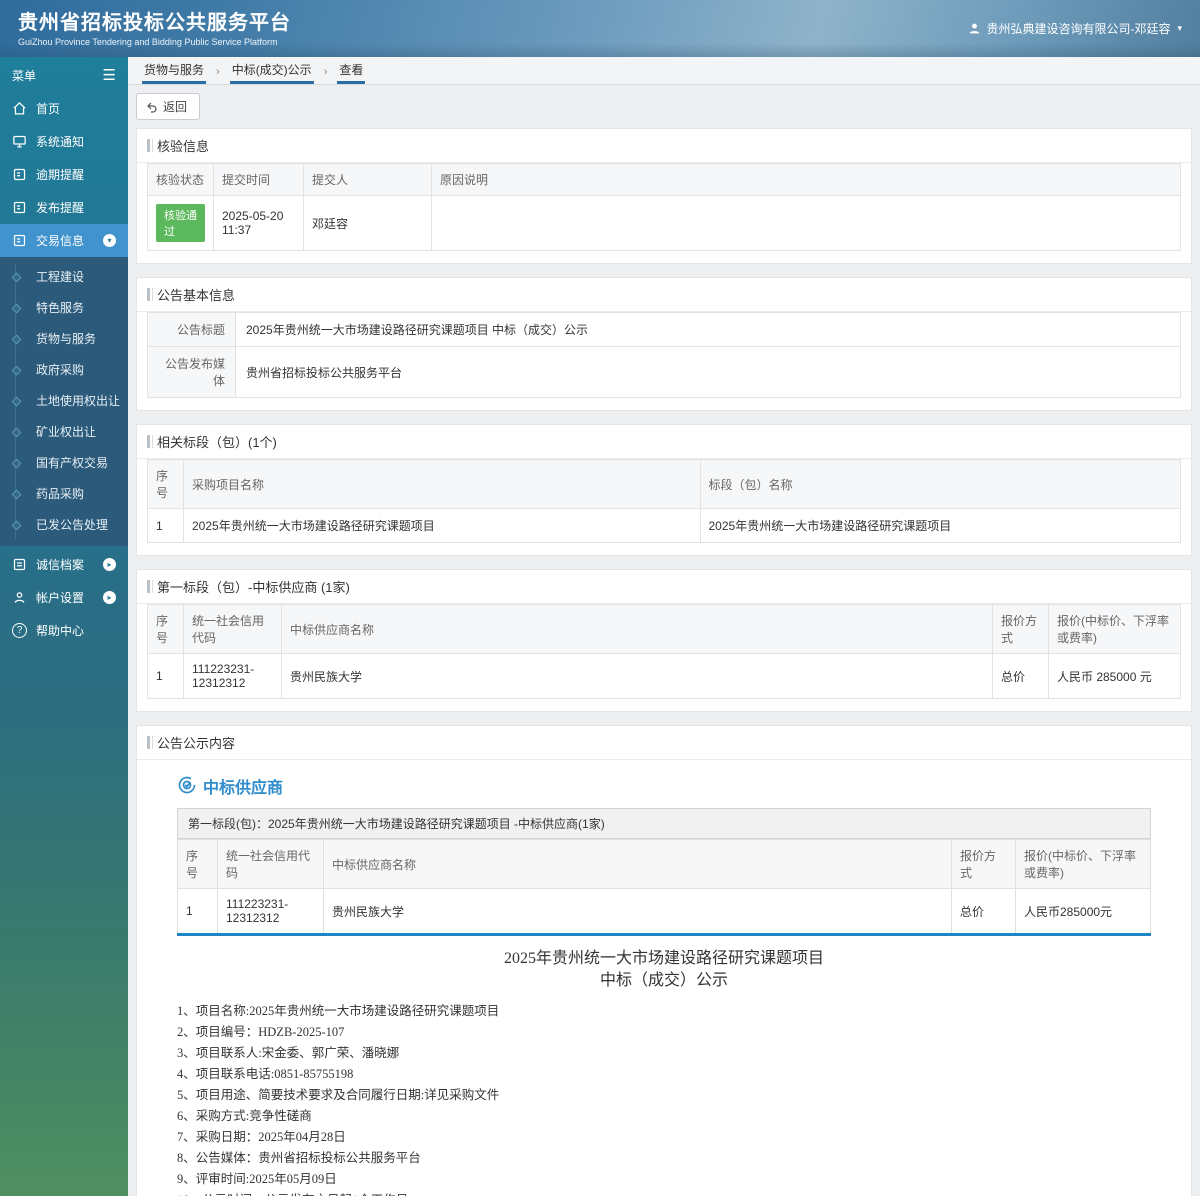 The width and height of the screenshot is (1200, 1196). Describe the element at coordinates (64, 597) in the screenshot. I see `sidebar-item-account-settings: 帐户设置 ▸` at that location.